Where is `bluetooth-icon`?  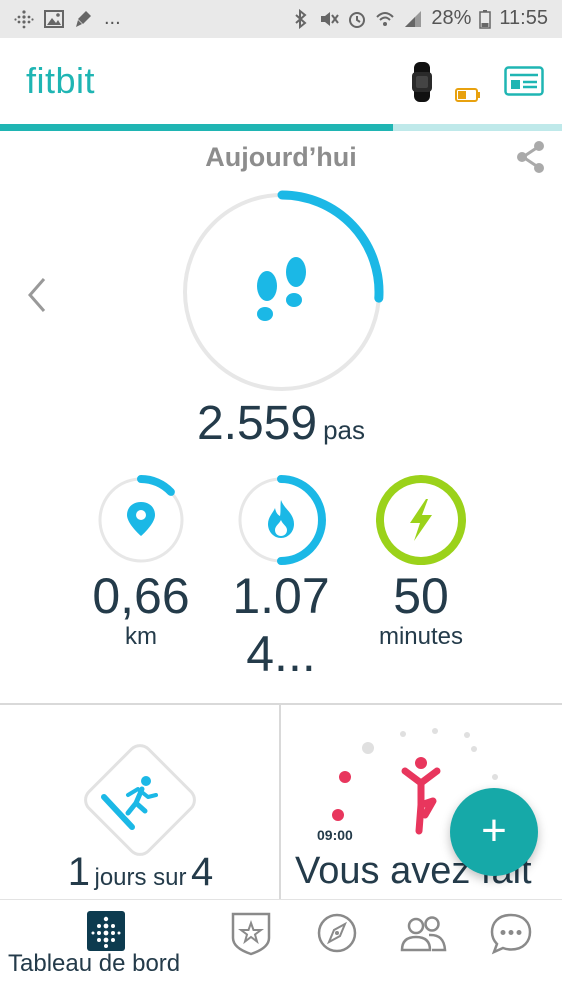 bluetooth-icon is located at coordinates (301, 18).